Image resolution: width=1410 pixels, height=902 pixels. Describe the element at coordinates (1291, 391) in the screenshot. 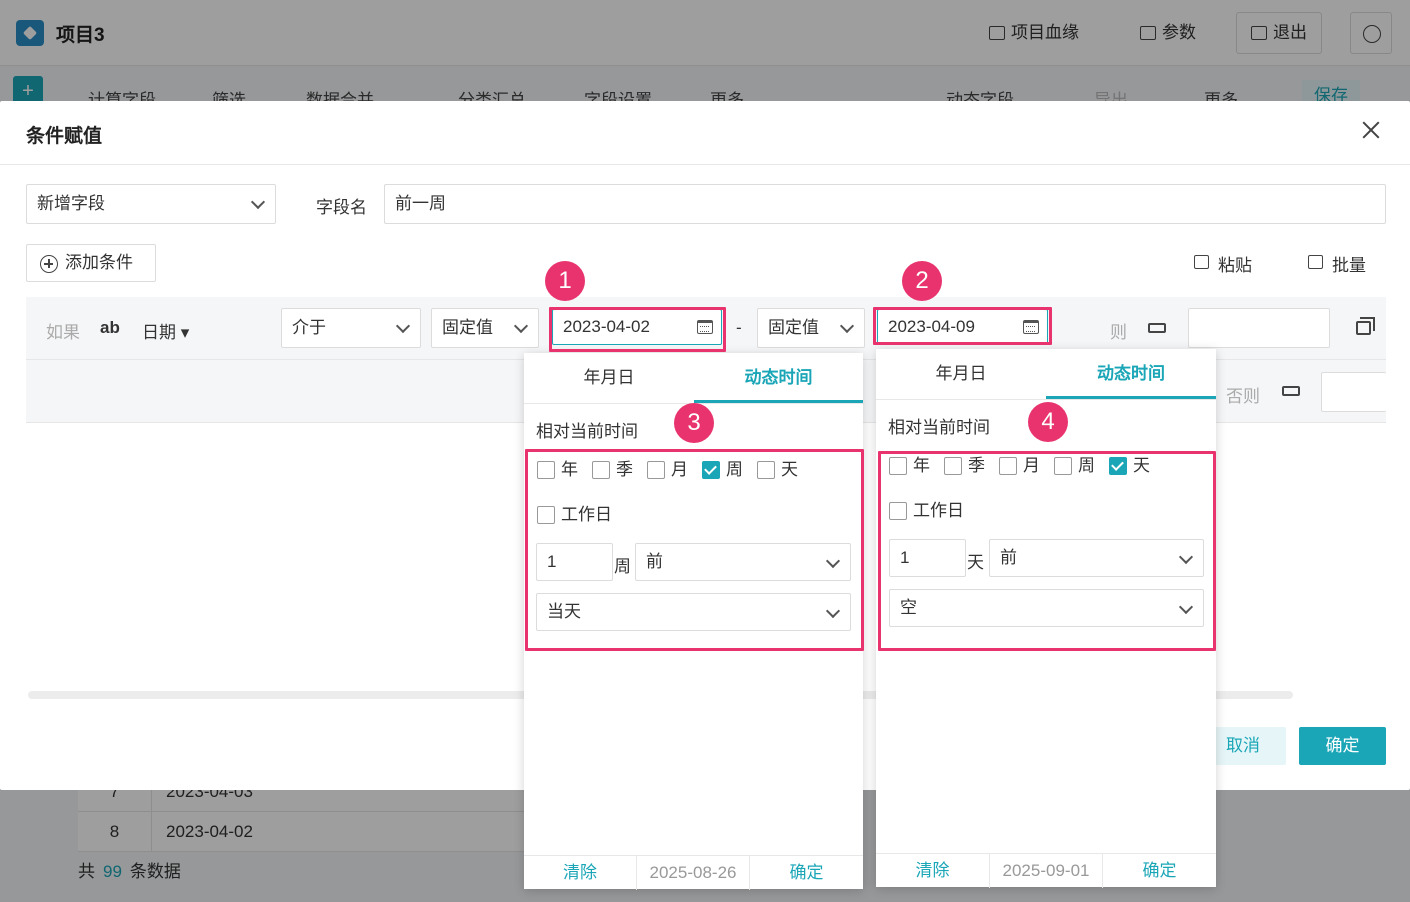

I see `else-value-type-icon` at that location.